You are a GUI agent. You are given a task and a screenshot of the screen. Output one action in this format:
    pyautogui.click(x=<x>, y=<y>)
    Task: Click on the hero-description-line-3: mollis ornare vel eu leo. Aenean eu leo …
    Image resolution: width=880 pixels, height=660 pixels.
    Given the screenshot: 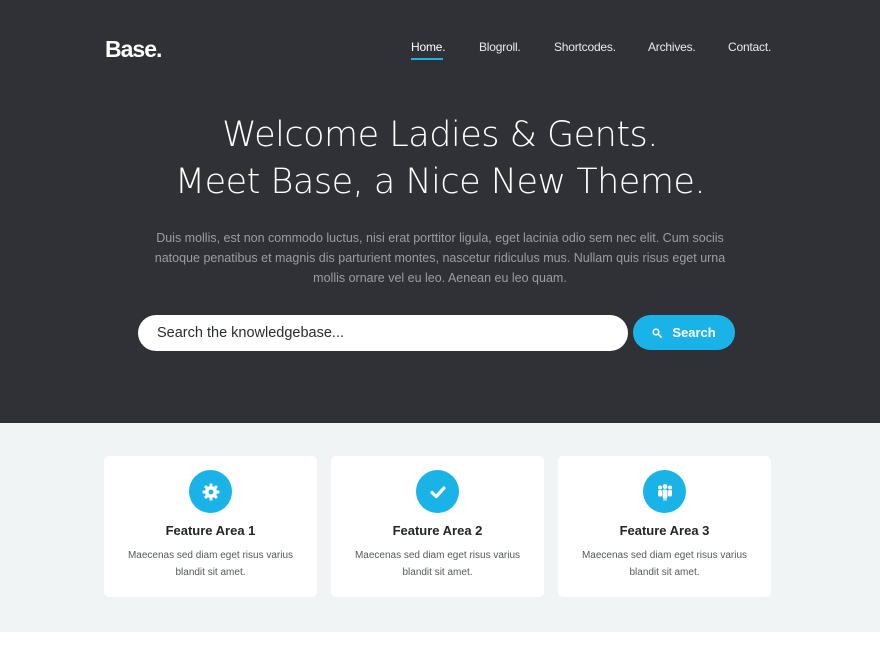 What is the action you would take?
    pyautogui.click(x=440, y=278)
    